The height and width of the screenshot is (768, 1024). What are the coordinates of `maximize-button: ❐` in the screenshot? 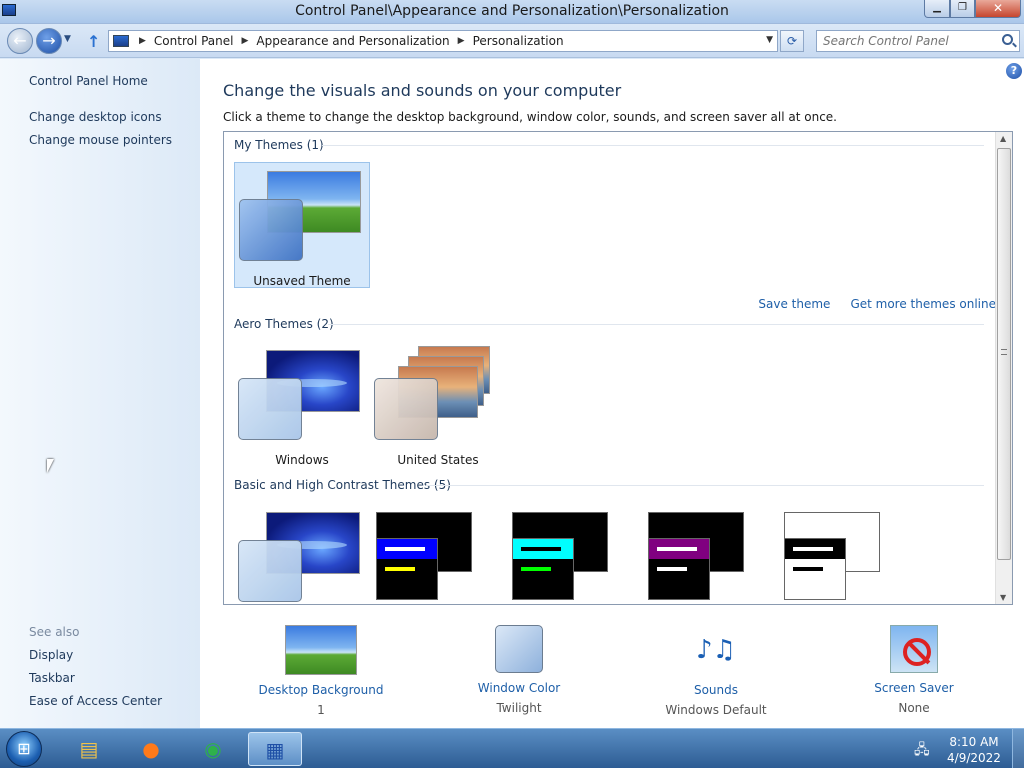 It's located at (962, 9).